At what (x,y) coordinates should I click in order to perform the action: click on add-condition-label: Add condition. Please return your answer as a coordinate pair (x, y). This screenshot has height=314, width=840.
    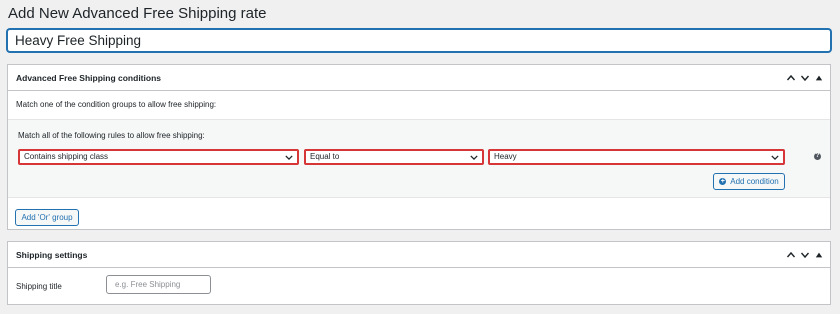
    Looking at the image, I should click on (754, 181).